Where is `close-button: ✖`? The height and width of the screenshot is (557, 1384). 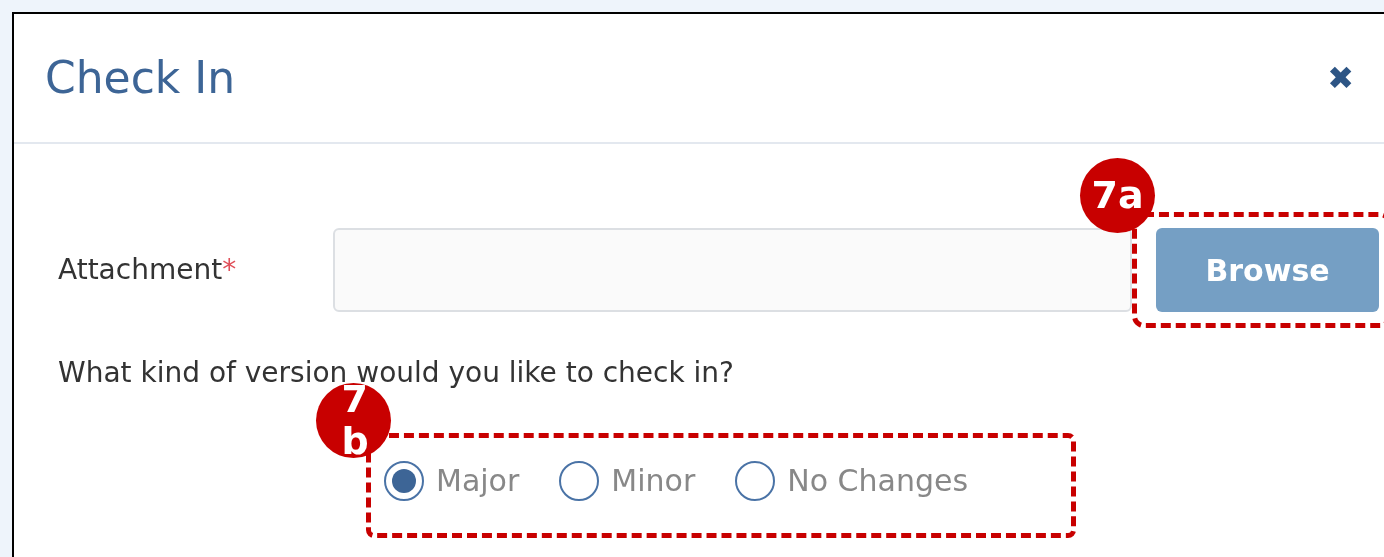 close-button: ✖ is located at coordinates (1340, 78).